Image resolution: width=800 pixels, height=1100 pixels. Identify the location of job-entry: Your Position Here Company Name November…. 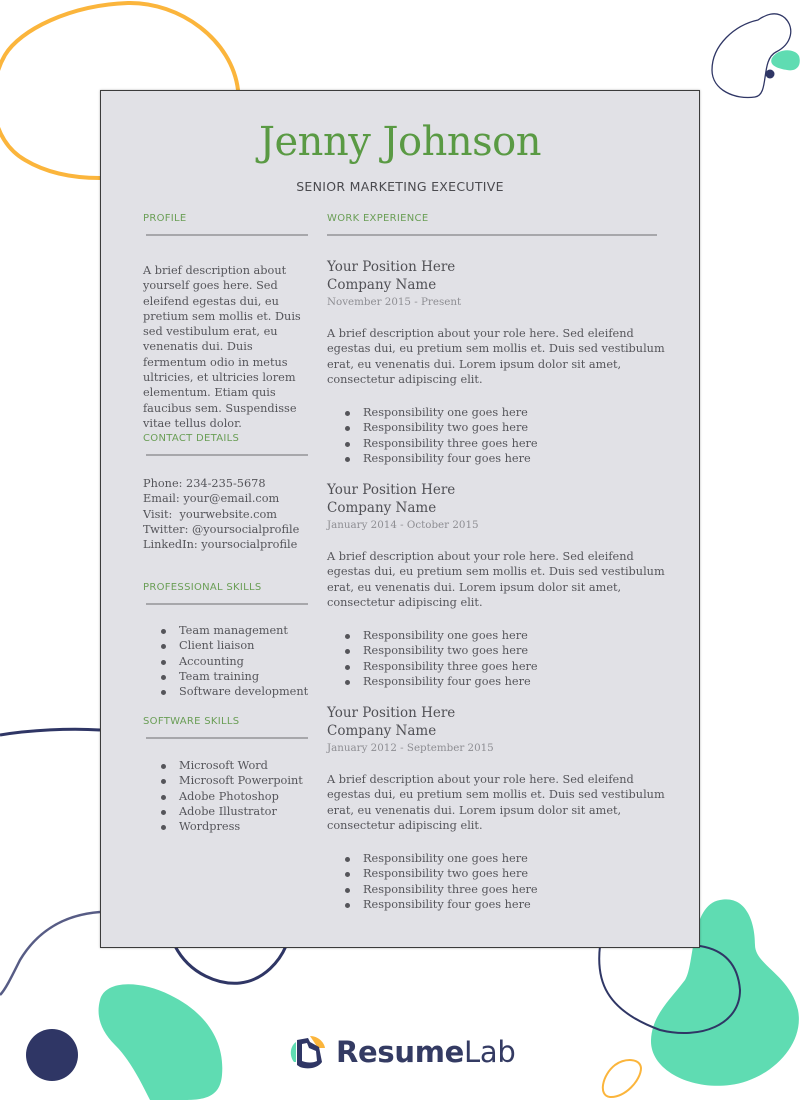
(499, 362).